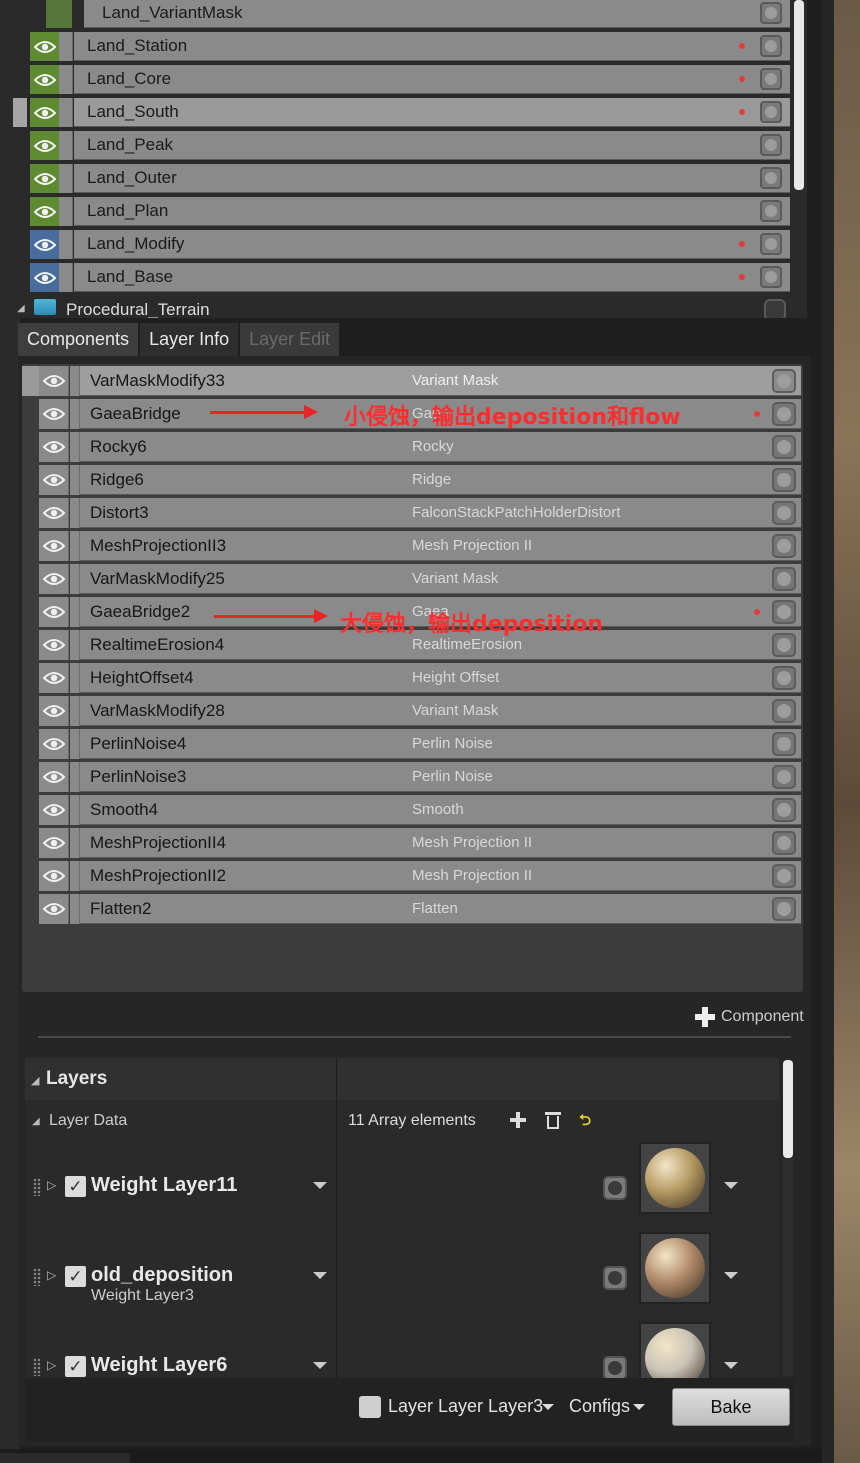 Image resolution: width=860 pixels, height=1463 pixels. I want to click on material-thumbnail, so click(675, 1178).